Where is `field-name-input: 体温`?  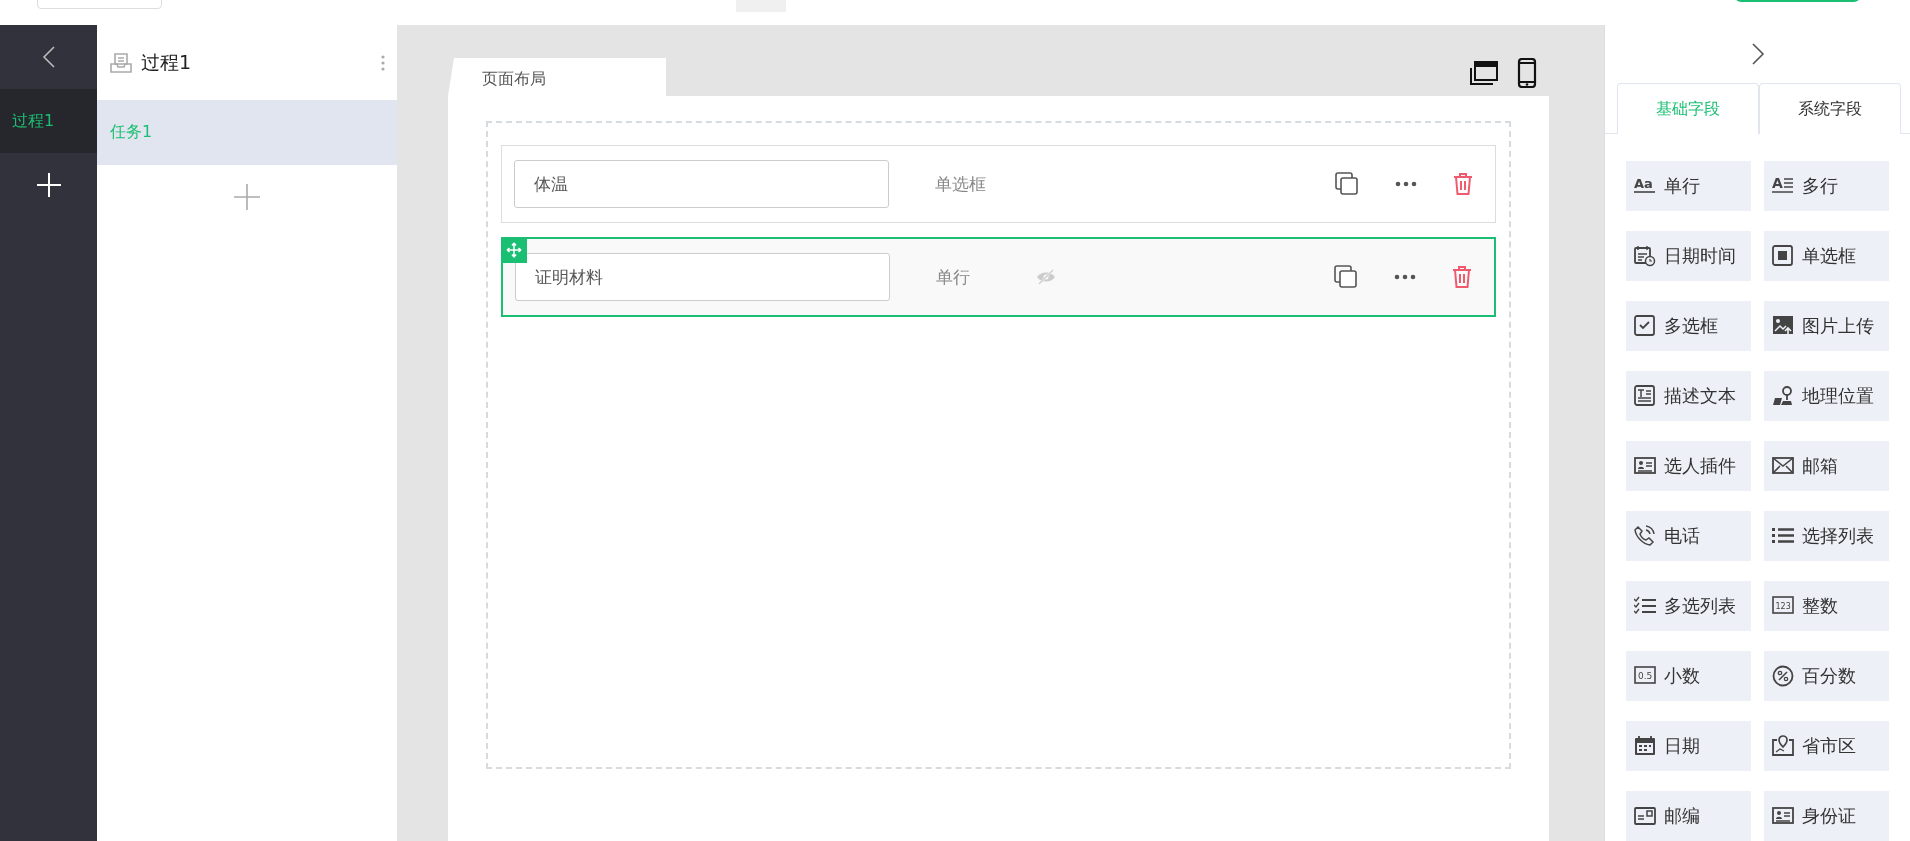 field-name-input: 体温 is located at coordinates (701, 184).